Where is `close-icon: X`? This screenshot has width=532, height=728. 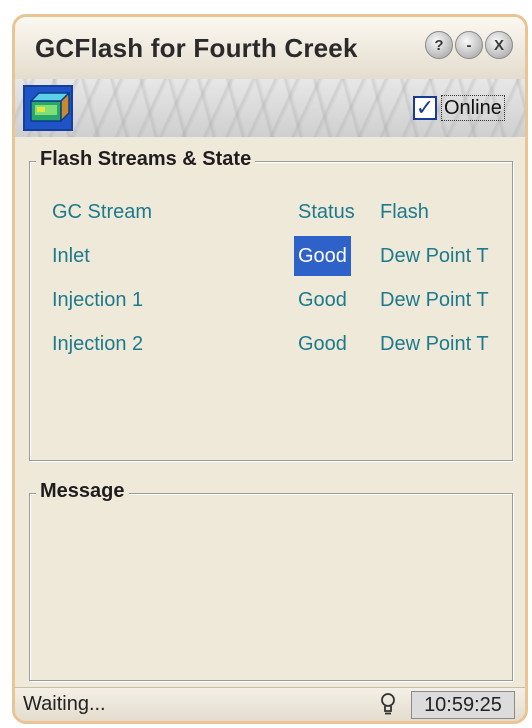
close-icon: X is located at coordinates (498, 45).